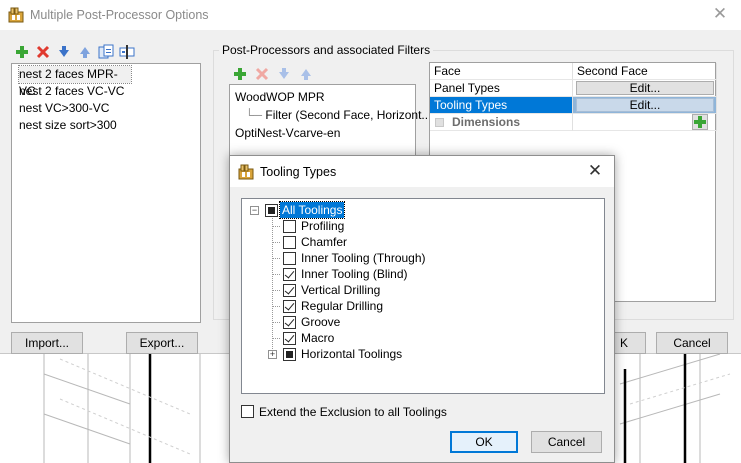  I want to click on tree-node-horizontal-toolings: + Horizontal Toolings, so click(392, 354).